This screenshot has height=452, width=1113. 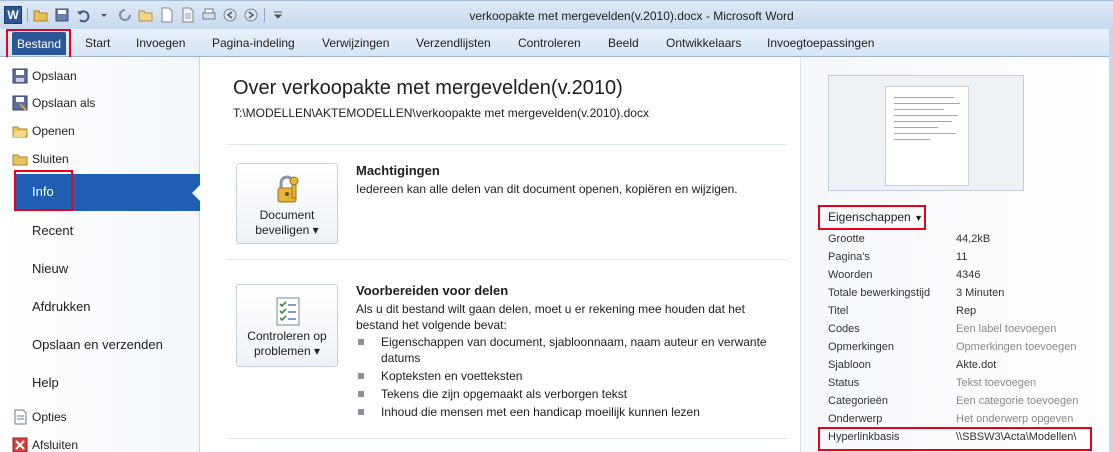 I want to click on nav-open: Openen, so click(x=43, y=131).